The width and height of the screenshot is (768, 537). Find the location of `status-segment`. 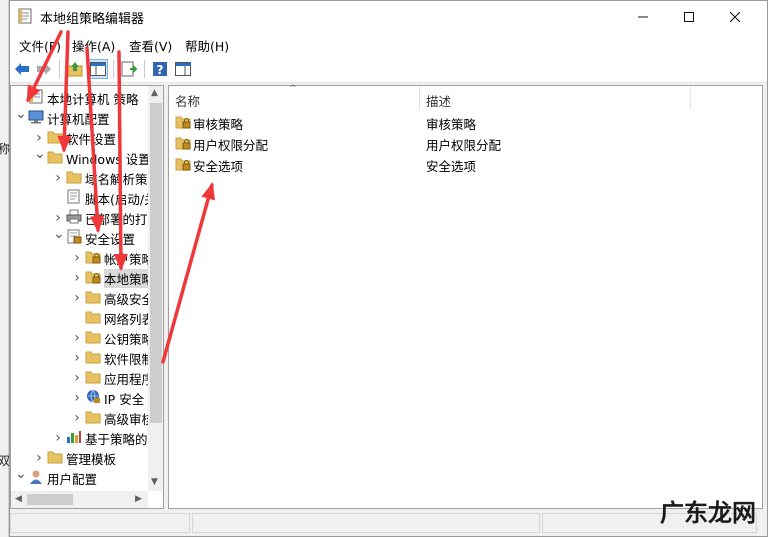

status-segment is located at coordinates (100, 523).